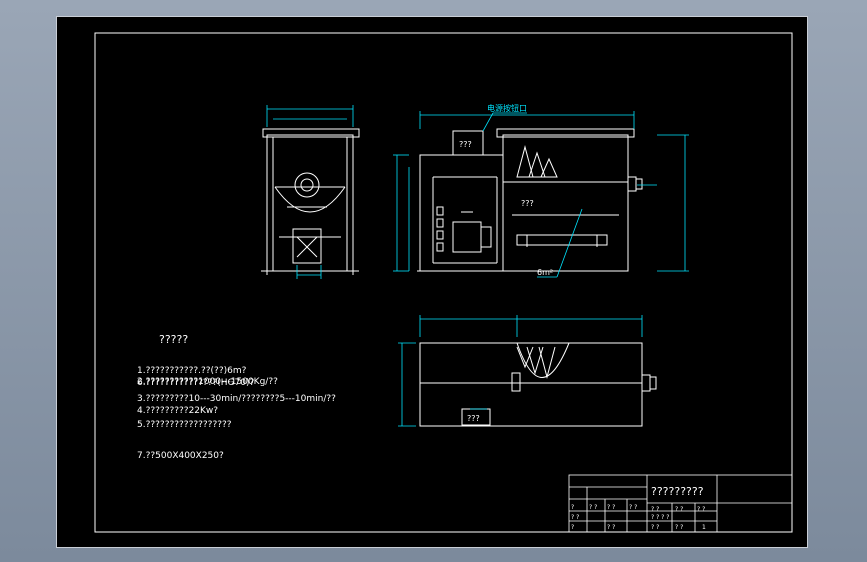  I want to click on requirements-heading: ?????, so click(173, 339).